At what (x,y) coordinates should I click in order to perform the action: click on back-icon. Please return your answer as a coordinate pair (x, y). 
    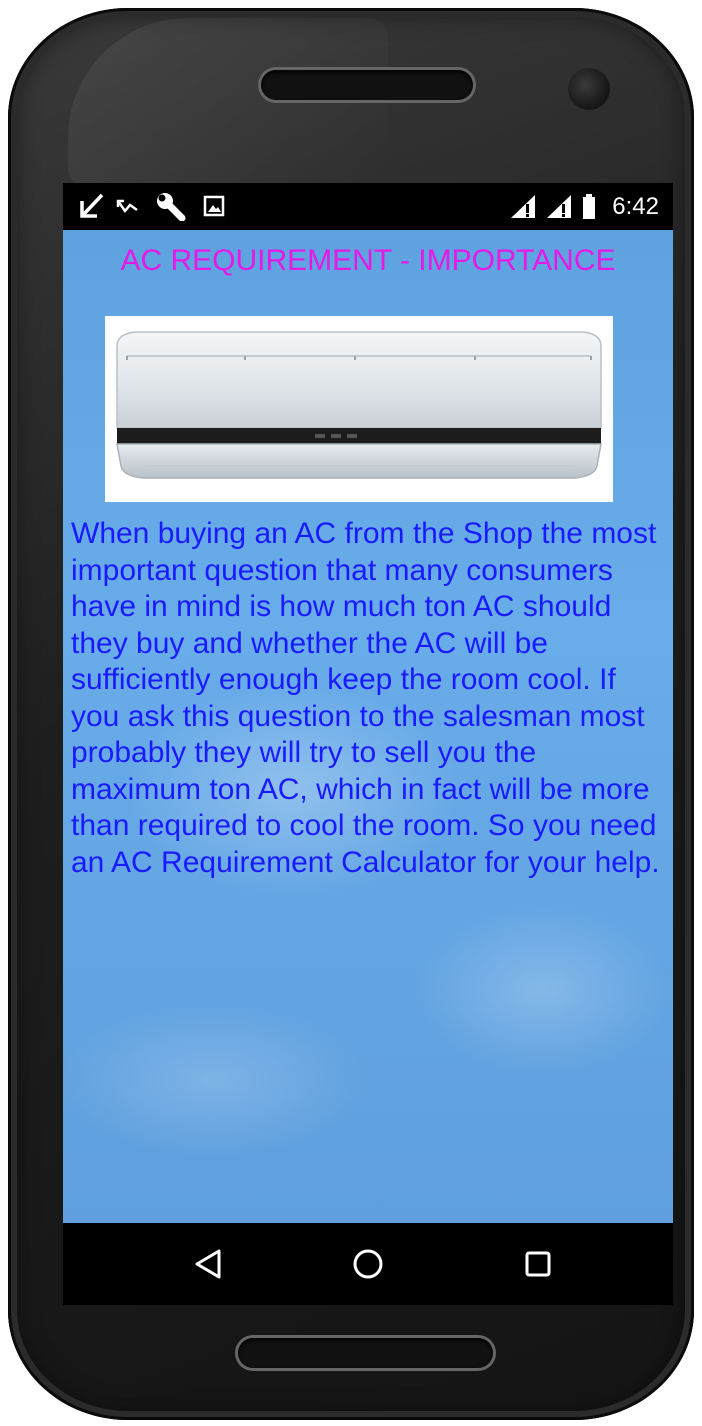
    Looking at the image, I should click on (208, 1264).